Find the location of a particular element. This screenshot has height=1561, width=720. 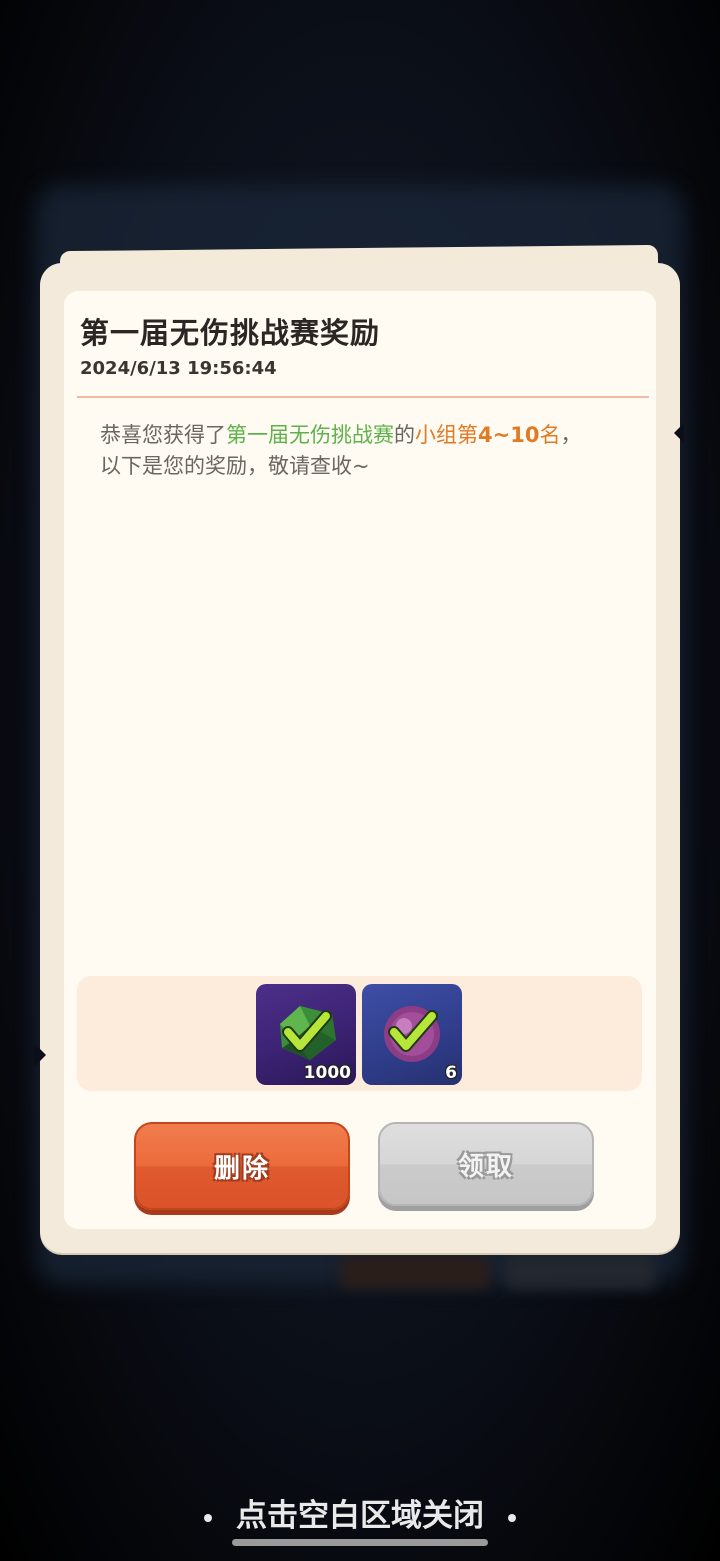

mail-body: 恭喜您获得了第一届无伤挑战赛的小组第4~10名， 以下是您的奖励，敬请查收~ is located at coordinates (365, 451).